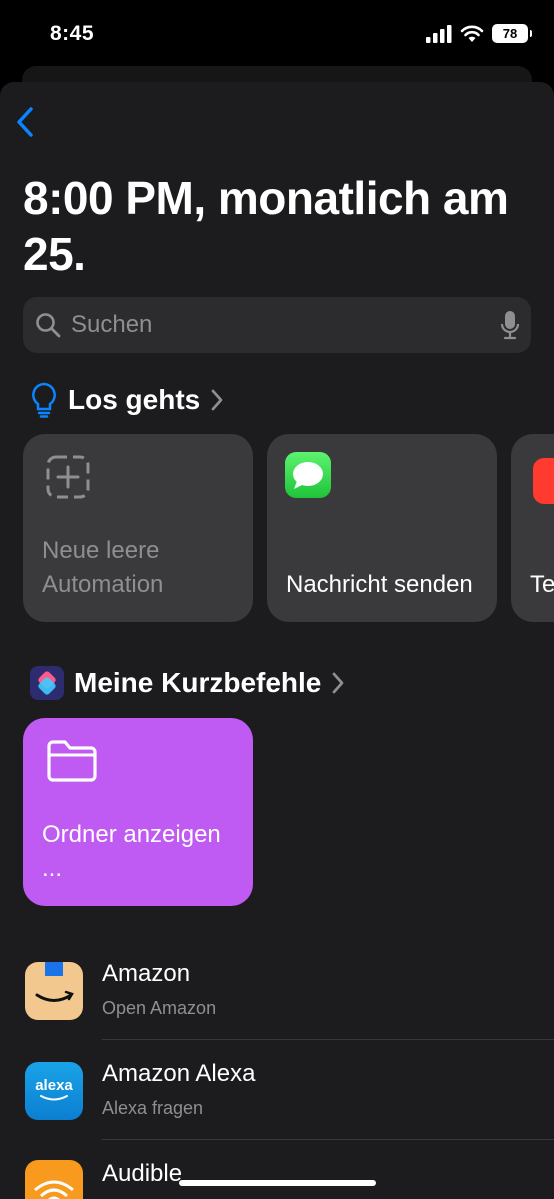  I want to click on battery-level: 78, so click(510, 33).